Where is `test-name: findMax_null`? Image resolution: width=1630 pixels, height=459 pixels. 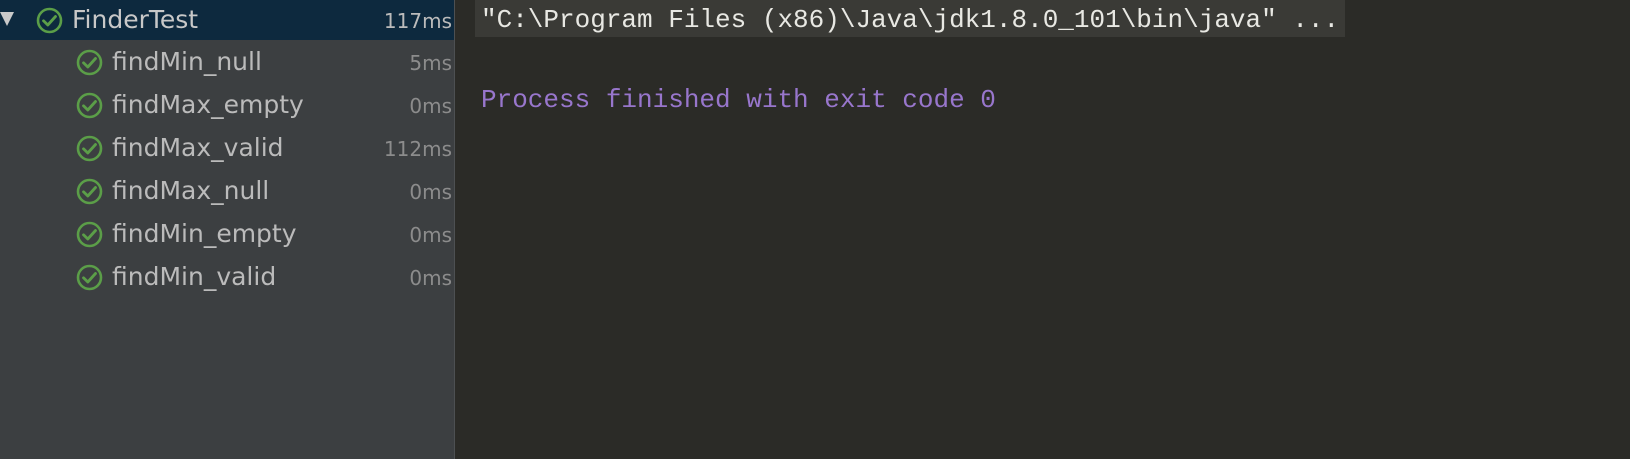
test-name: findMax_null is located at coordinates (191, 190).